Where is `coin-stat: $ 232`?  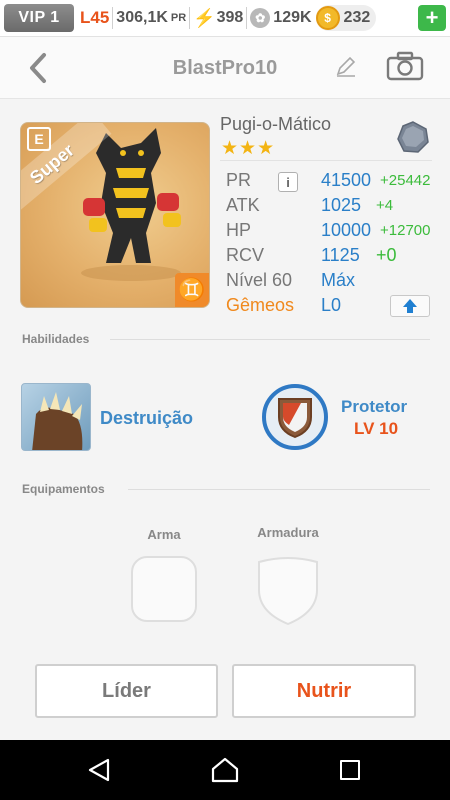
coin-stat: $ 232 is located at coordinates (346, 18).